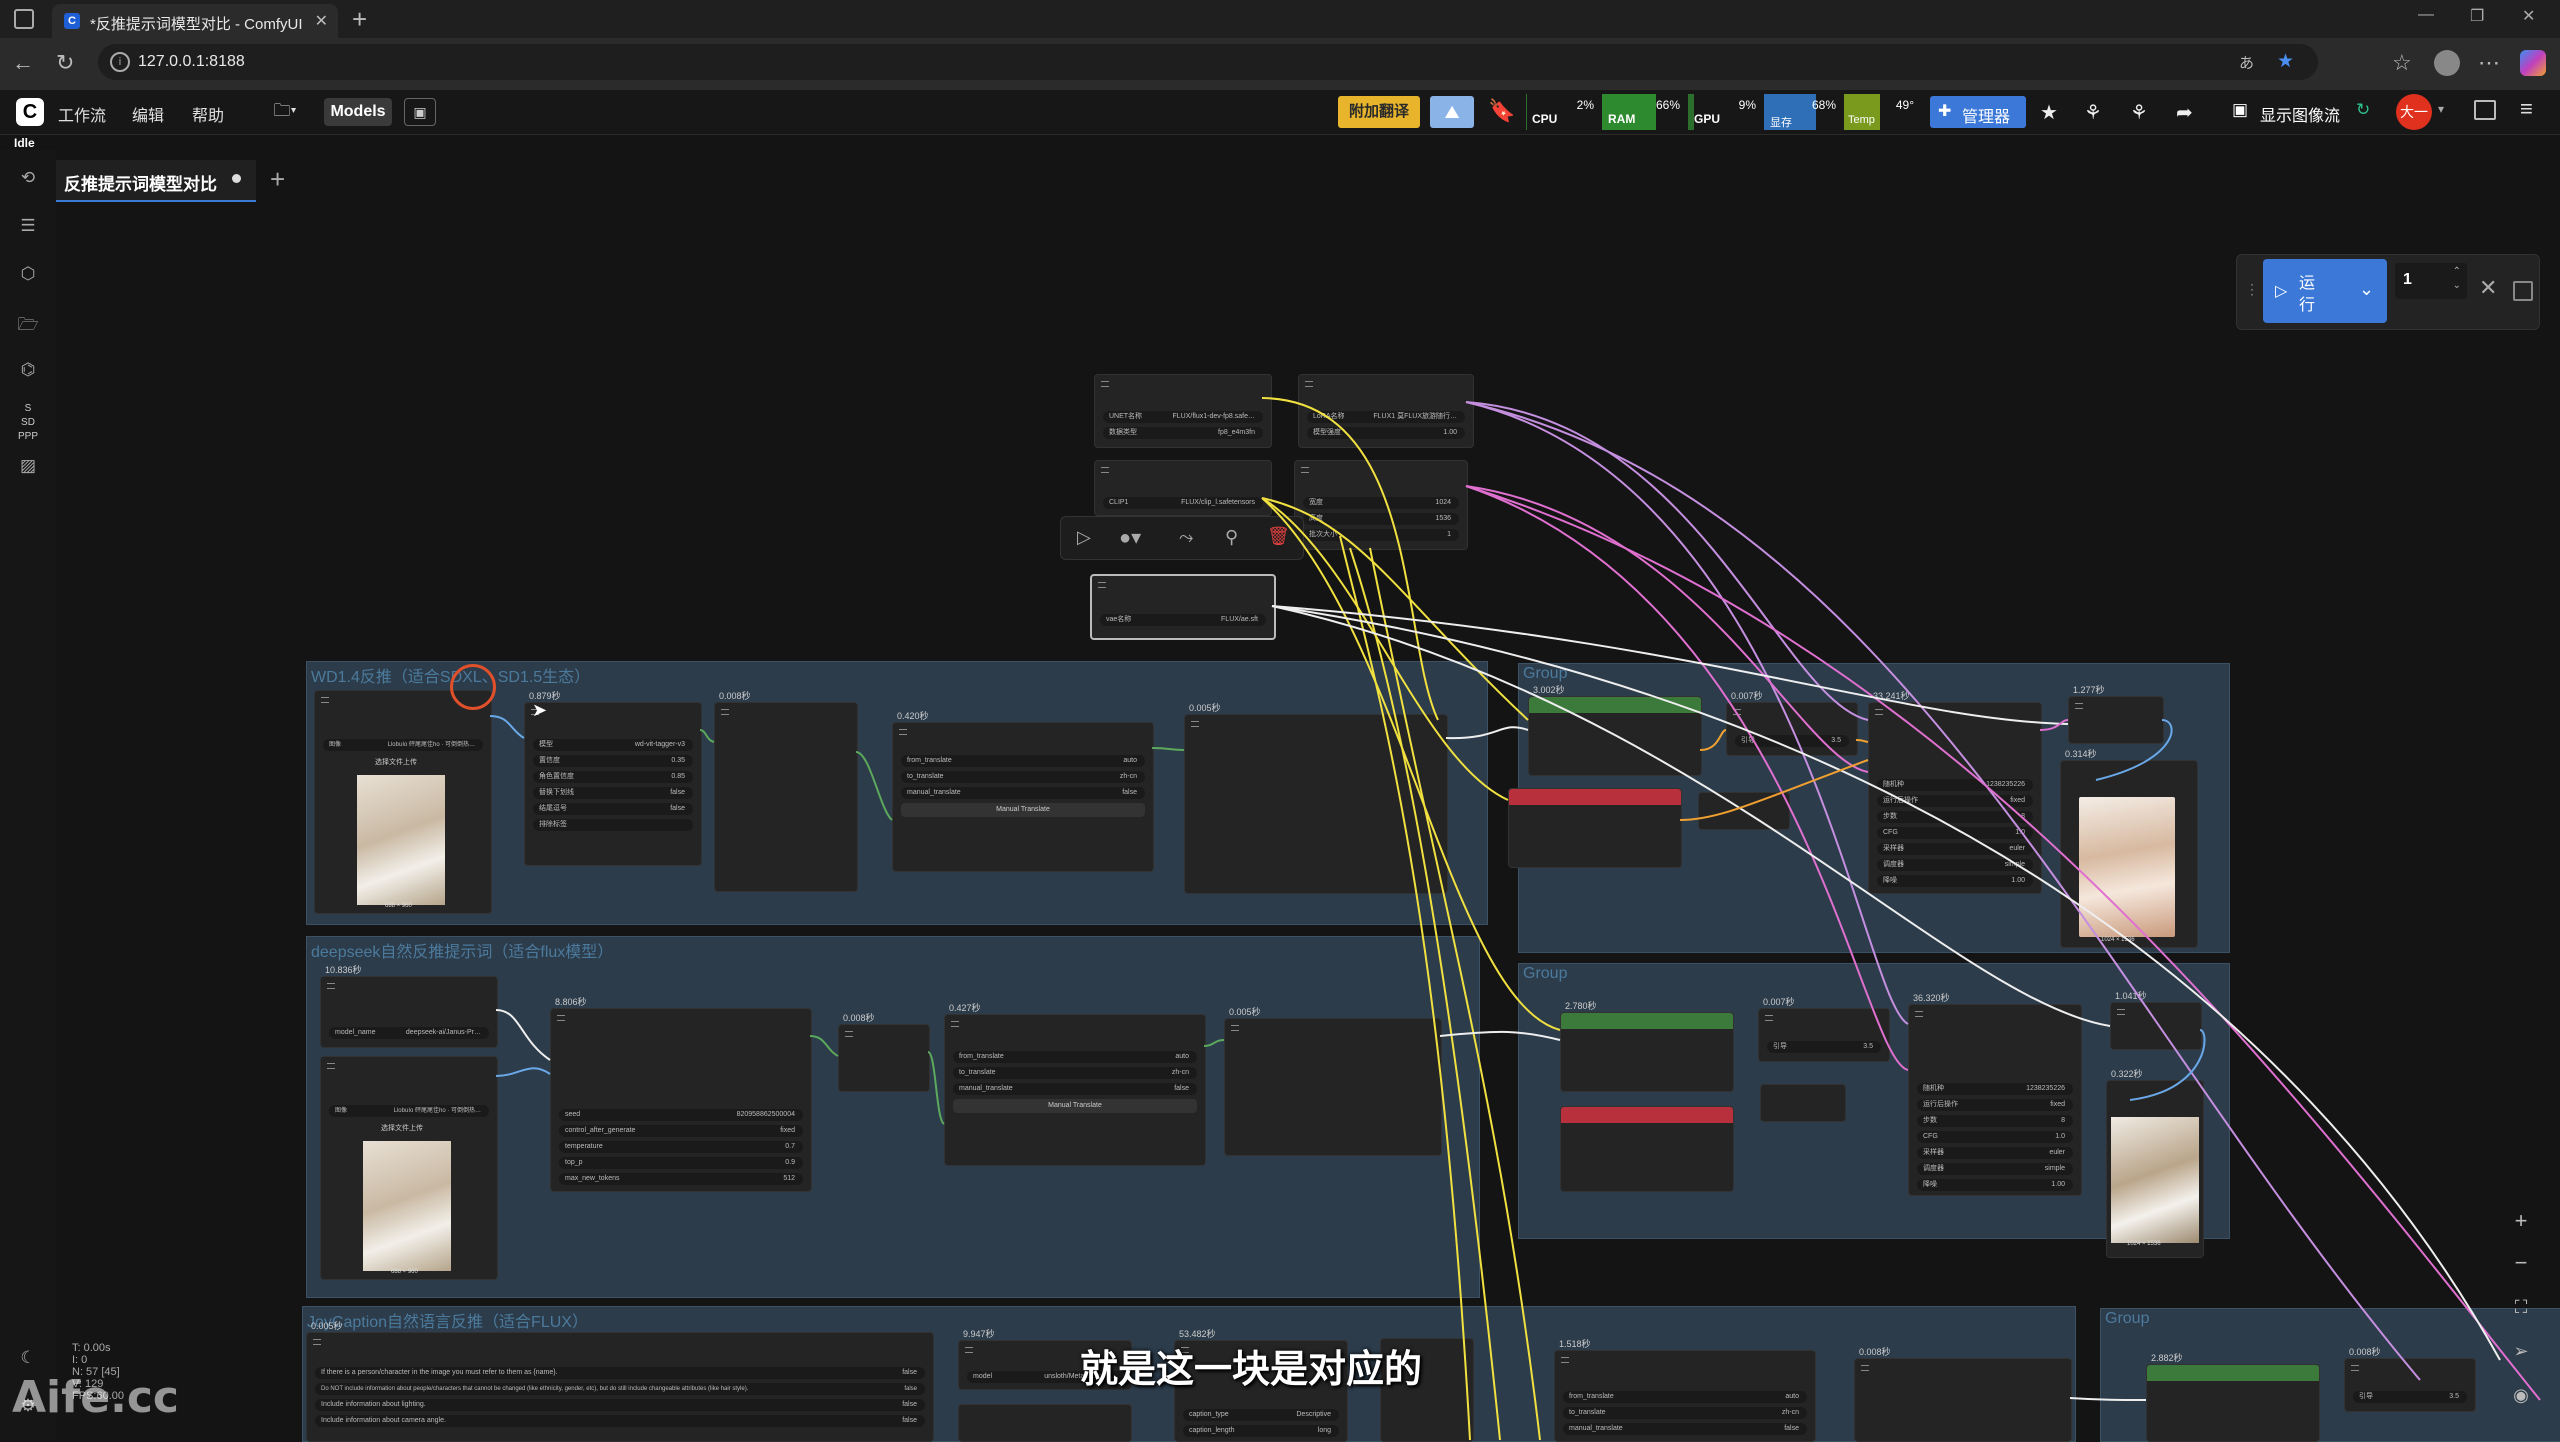 This screenshot has height=1442, width=2560. What do you see at coordinates (2431, 281) in the screenshot?
I see `batch-count-input: 1 ⌃ ⌄` at bounding box center [2431, 281].